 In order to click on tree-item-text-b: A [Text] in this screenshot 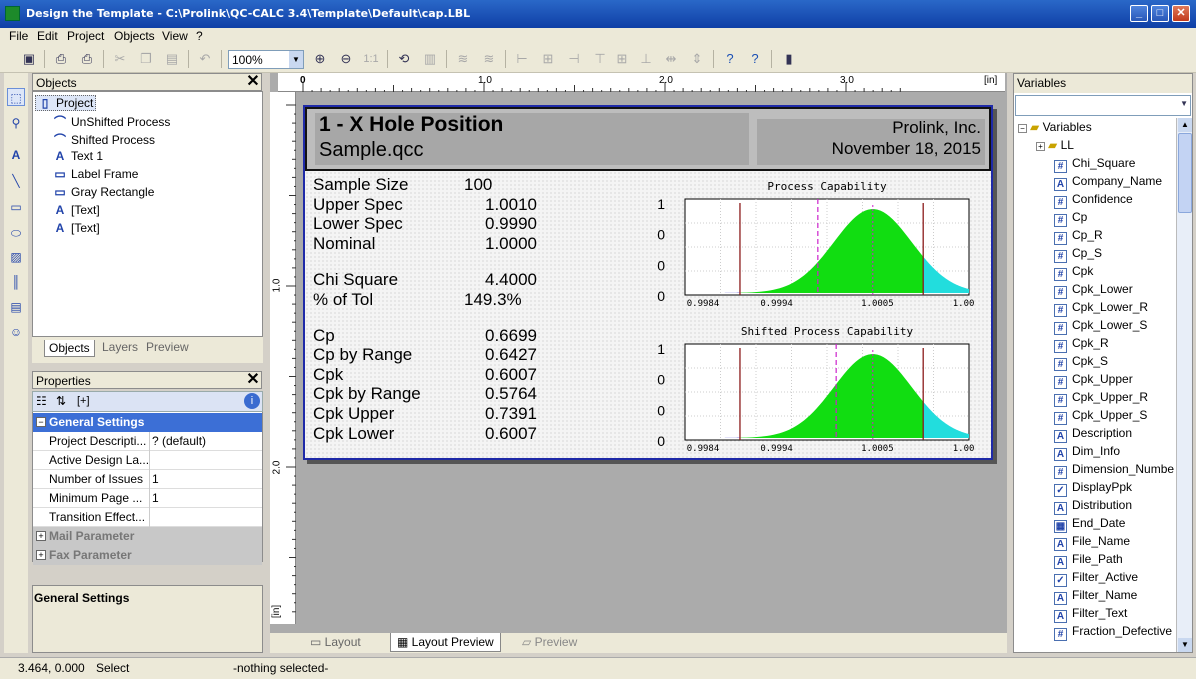, I will do `click(76, 228)`.